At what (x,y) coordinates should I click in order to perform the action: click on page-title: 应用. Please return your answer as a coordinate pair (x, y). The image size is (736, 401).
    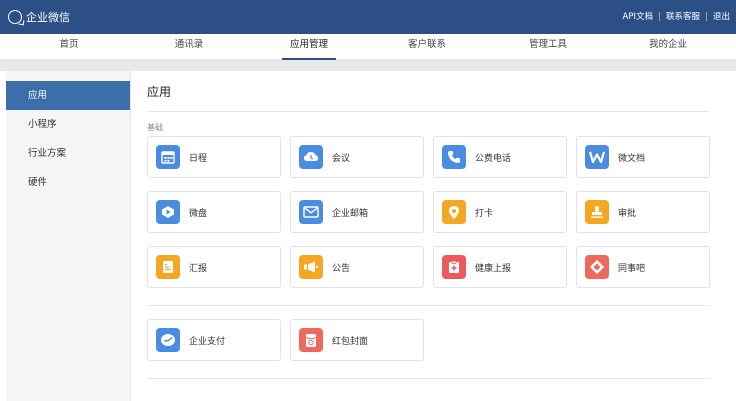
    Looking at the image, I should click on (159, 92).